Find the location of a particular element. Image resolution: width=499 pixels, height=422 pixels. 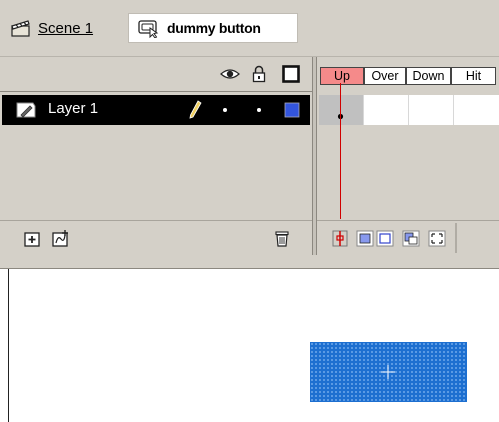

button-symbol-icon is located at coordinates (148, 29).